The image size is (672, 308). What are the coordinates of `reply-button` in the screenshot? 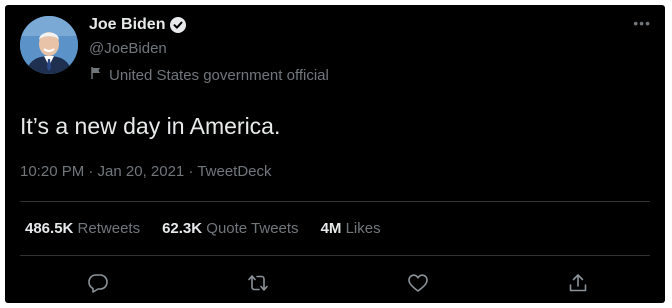 It's located at (98, 283).